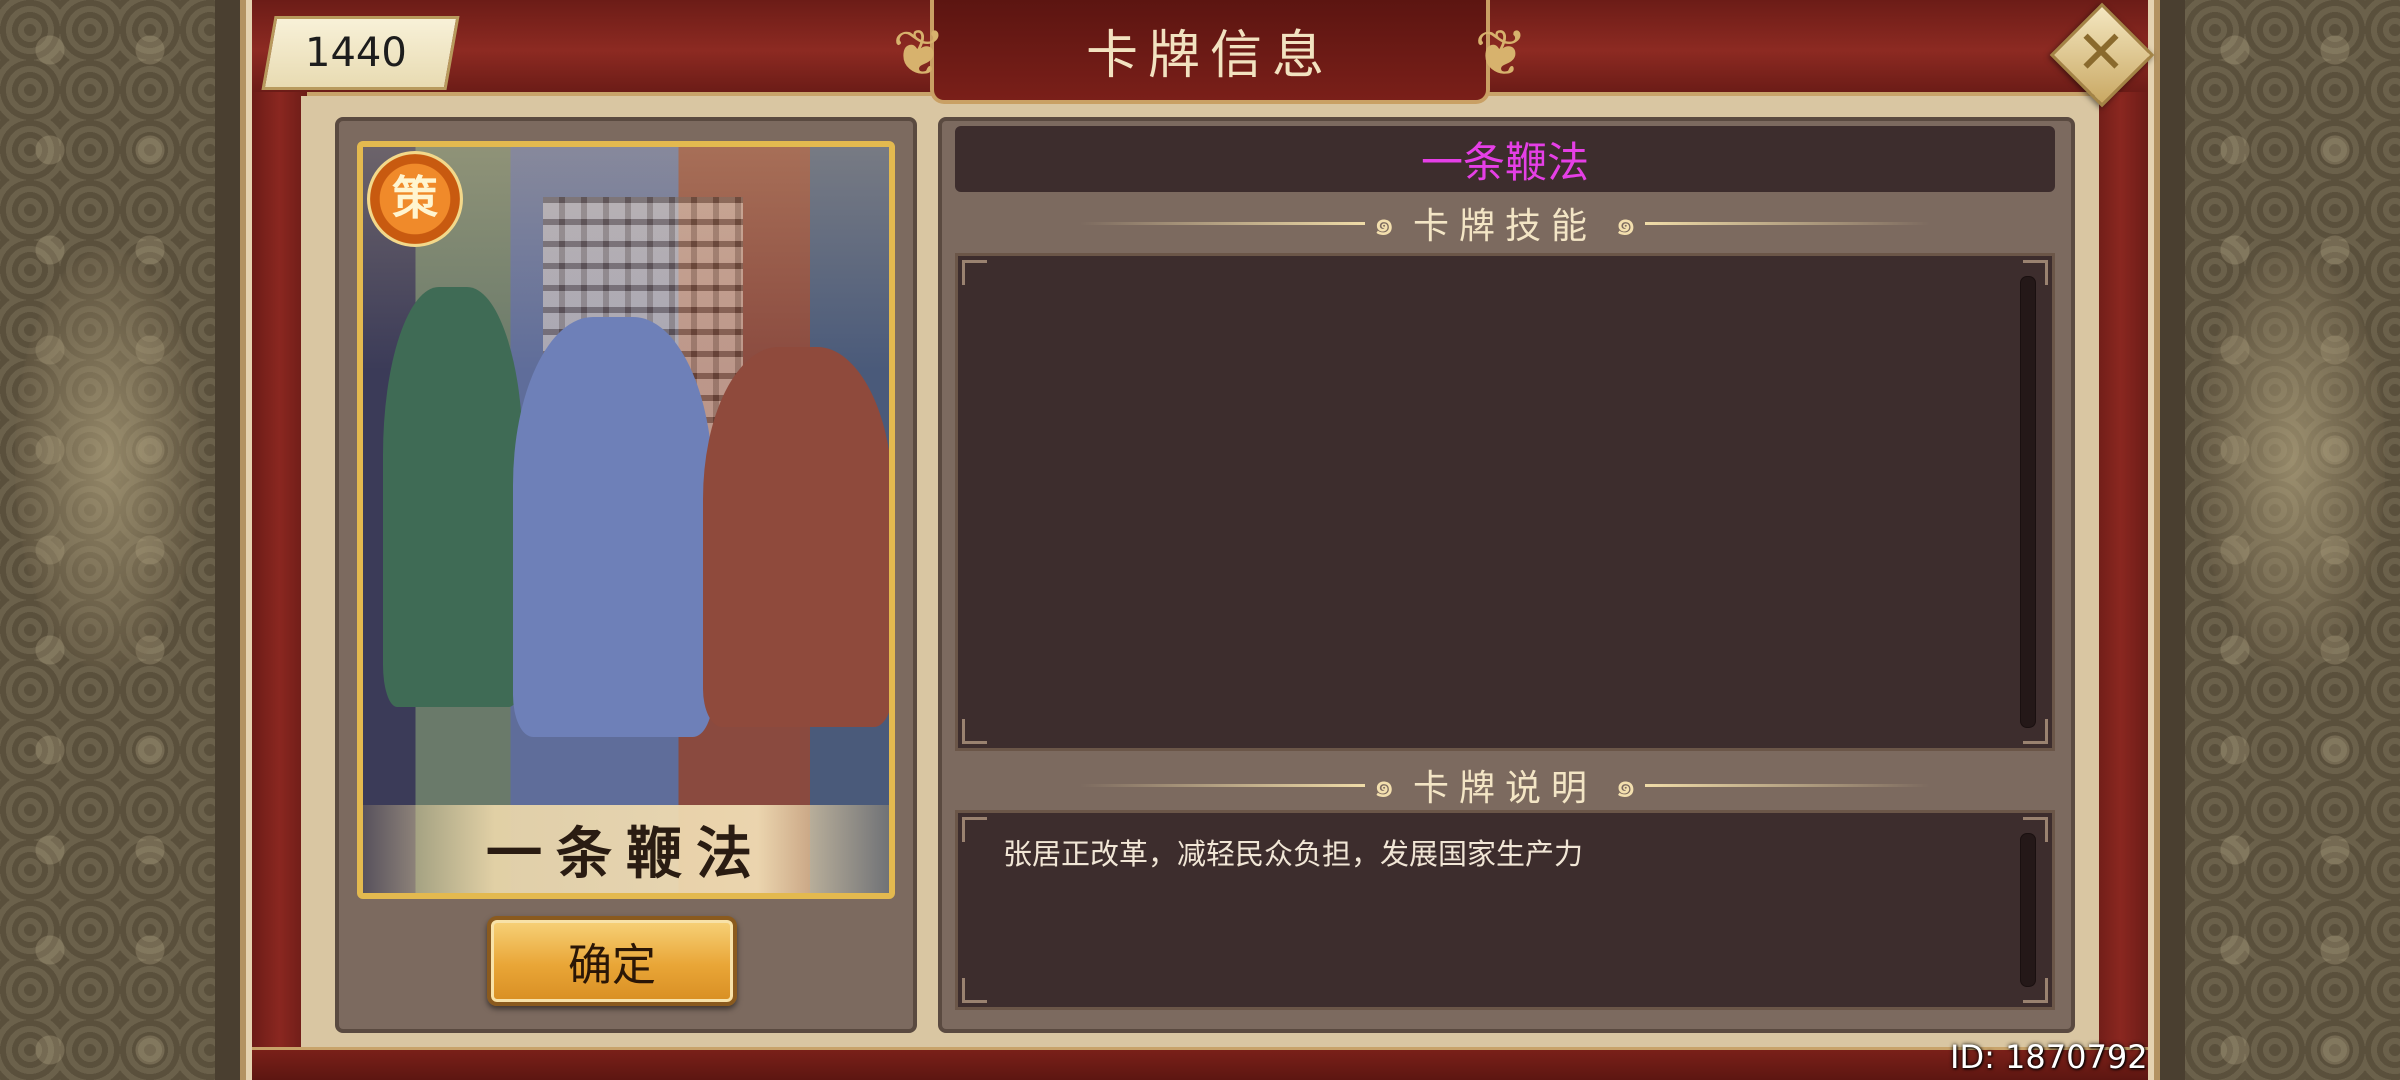 The width and height of the screenshot is (2400, 1080). I want to click on right-frame-band, so click(2120, 586).